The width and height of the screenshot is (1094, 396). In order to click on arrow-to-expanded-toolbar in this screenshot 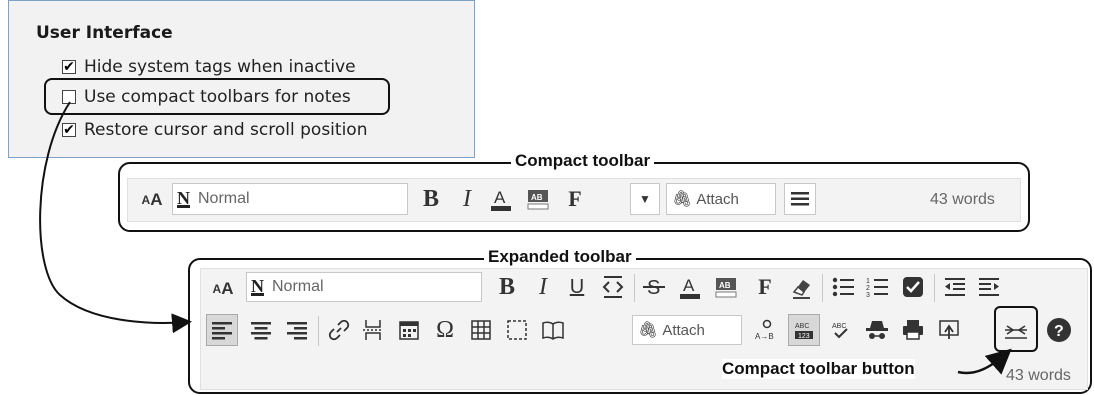, I will do `click(115, 217)`.